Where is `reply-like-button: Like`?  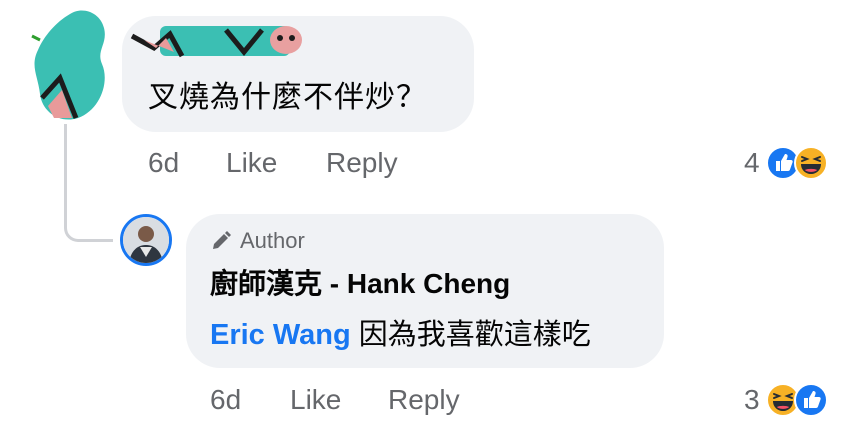
reply-like-button: Like is located at coordinates (315, 400).